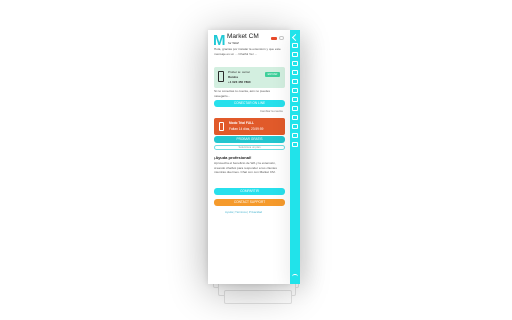 The image size is (512, 320). I want to click on collapse-chevron-icon, so click(295, 37).